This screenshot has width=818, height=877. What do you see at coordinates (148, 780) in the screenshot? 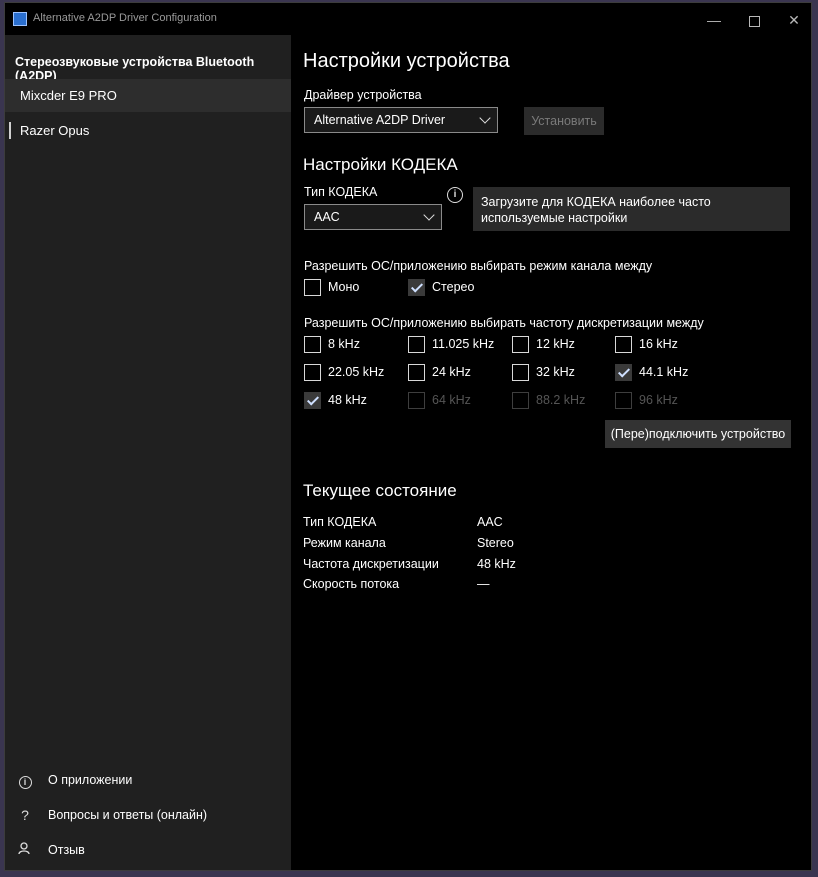
I see `sidebar-about: i О приложении` at bounding box center [148, 780].